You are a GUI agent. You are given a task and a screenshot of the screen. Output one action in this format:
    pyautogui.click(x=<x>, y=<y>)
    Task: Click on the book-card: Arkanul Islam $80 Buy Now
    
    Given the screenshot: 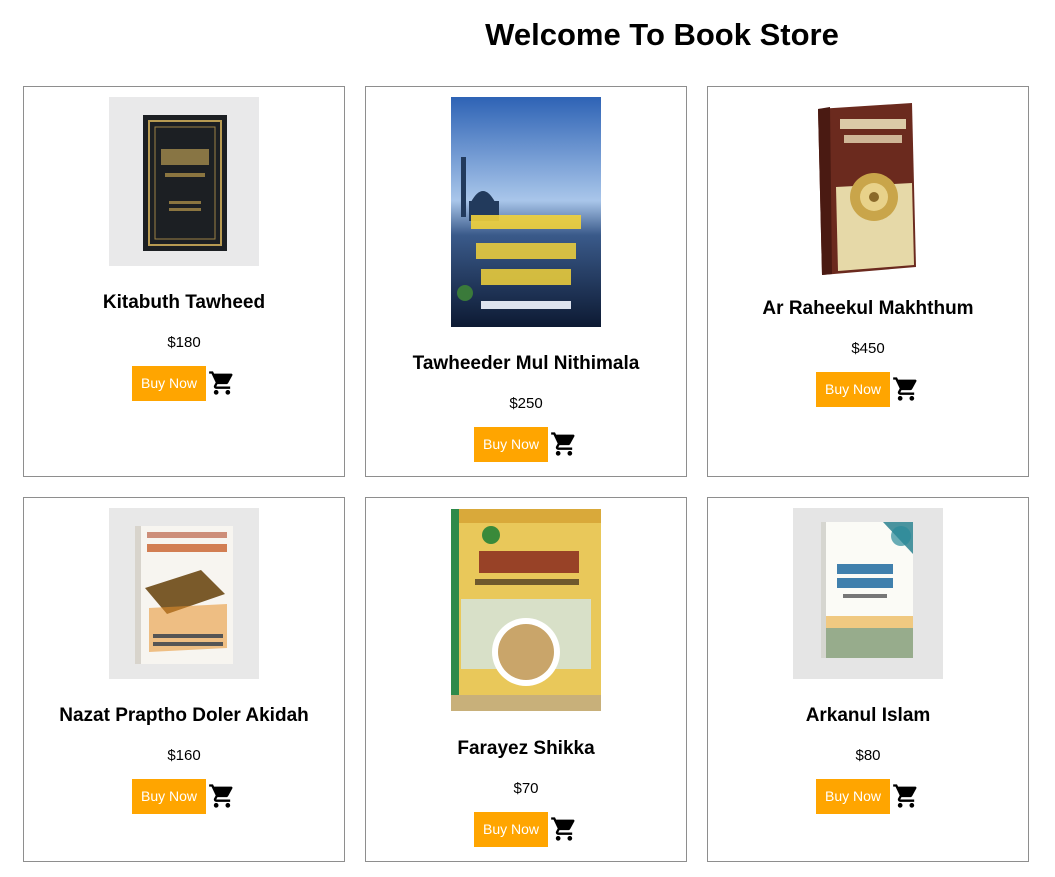 What is the action you would take?
    pyautogui.click(x=868, y=679)
    